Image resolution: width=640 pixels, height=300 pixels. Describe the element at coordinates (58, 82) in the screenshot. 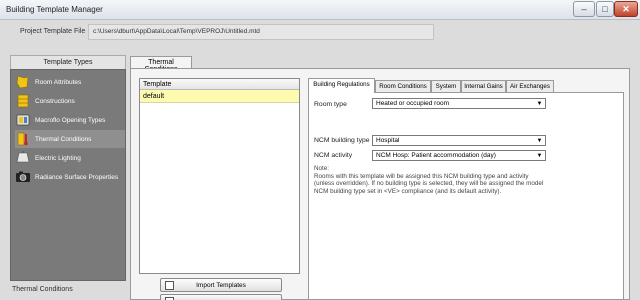

I see `type-item-label: Room Attributes` at that location.